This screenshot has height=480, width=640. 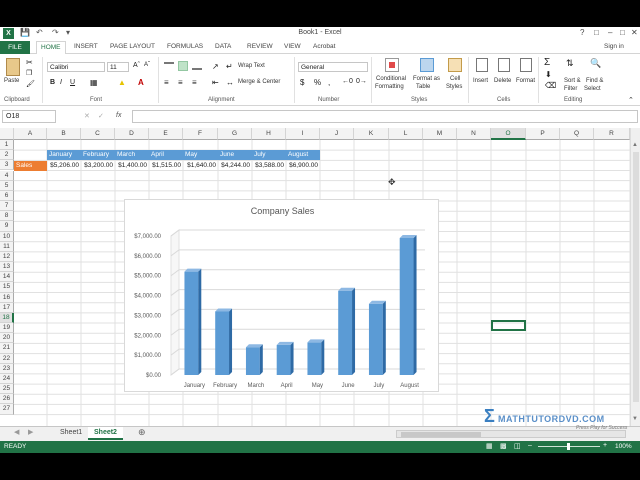 What do you see at coordinates (7, 185) in the screenshot?
I see `row-header-5: 5` at bounding box center [7, 185].